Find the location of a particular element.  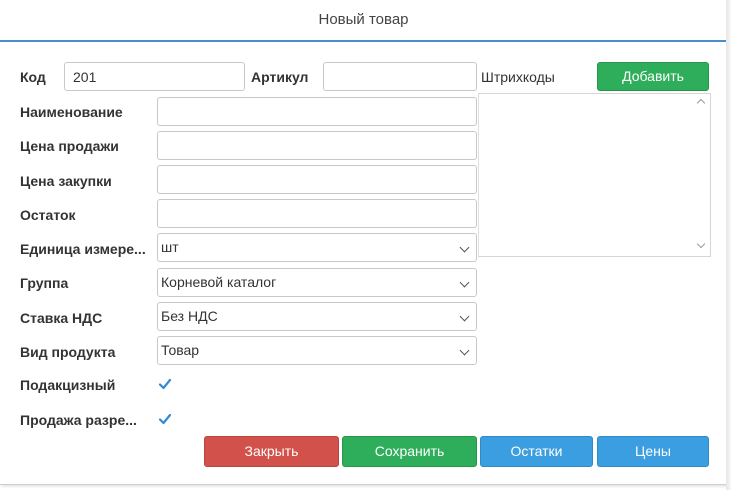

product-type-value: Товар is located at coordinates (180, 350).